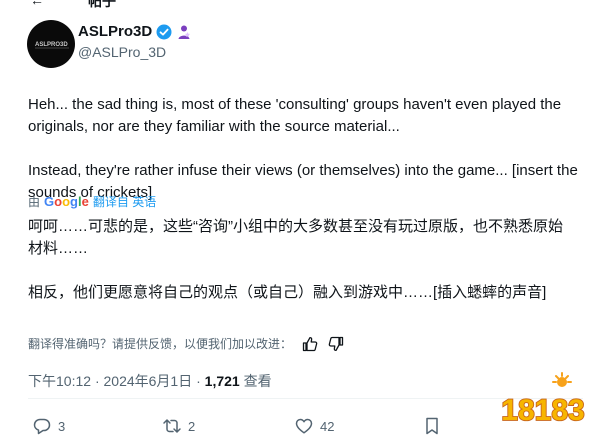 This screenshot has height=443, width=600. I want to click on top-bar-fragment: ← 帖子, so click(300, 4).